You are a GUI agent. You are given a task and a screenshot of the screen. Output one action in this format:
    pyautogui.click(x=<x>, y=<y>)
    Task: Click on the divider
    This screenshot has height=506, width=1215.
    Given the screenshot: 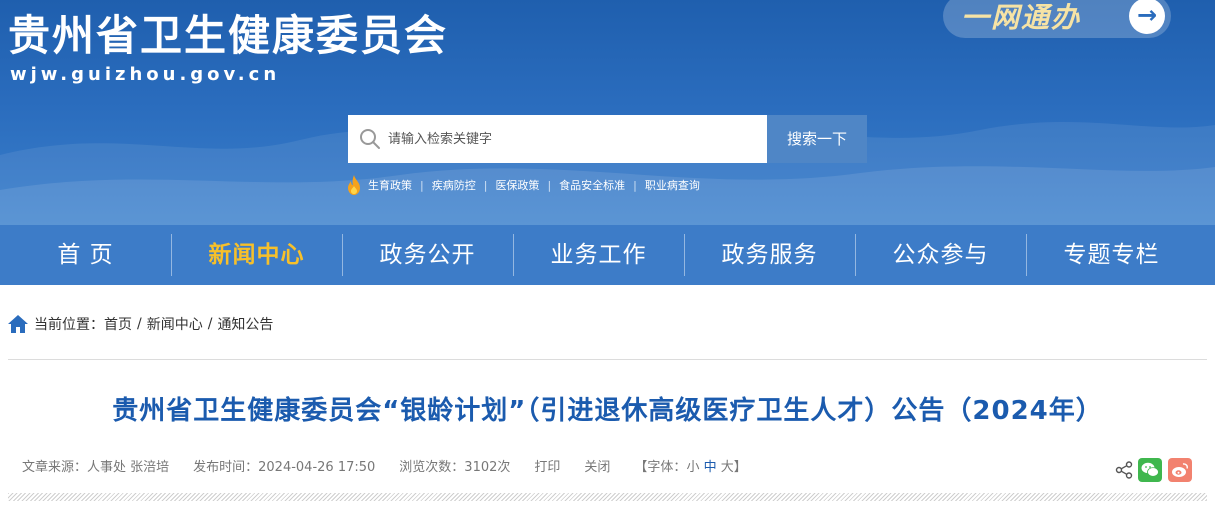 What is the action you would take?
    pyautogui.click(x=607, y=359)
    